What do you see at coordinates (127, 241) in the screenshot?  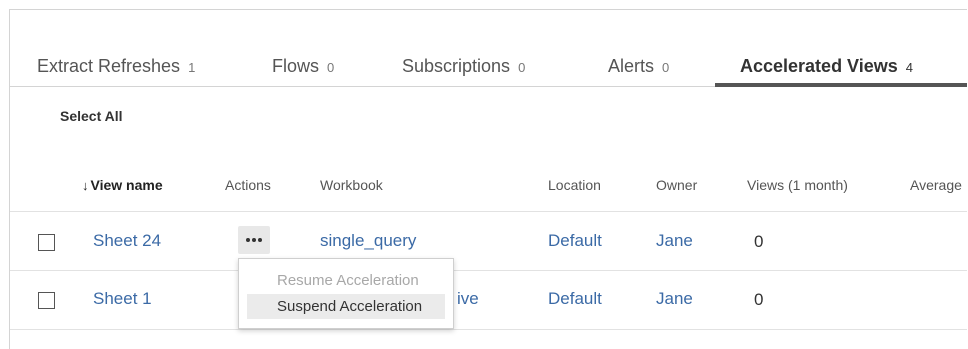 I see `view-name-link: Sheet 24` at bounding box center [127, 241].